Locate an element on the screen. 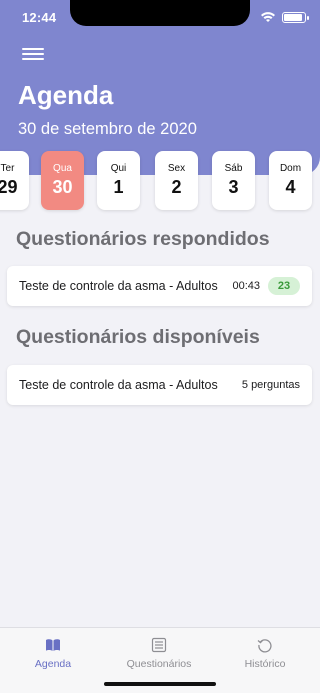  day-number: 2 is located at coordinates (176, 187).